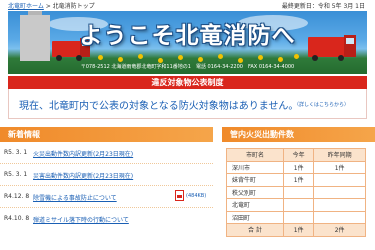  I want to click on table-row: 妹背牛町 1件, so click(295, 180).